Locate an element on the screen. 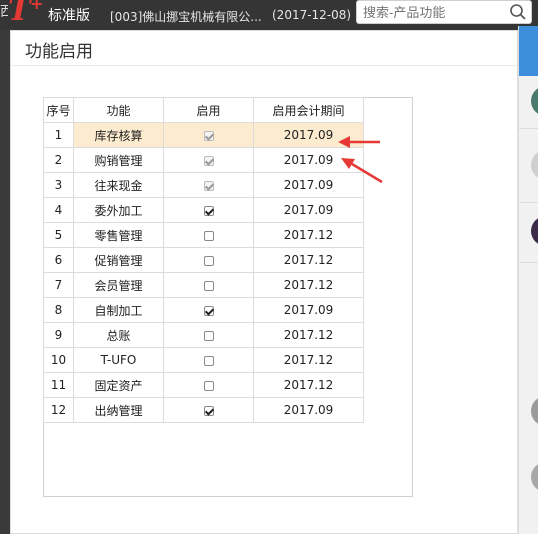  row-number: 7 is located at coordinates (58, 285).